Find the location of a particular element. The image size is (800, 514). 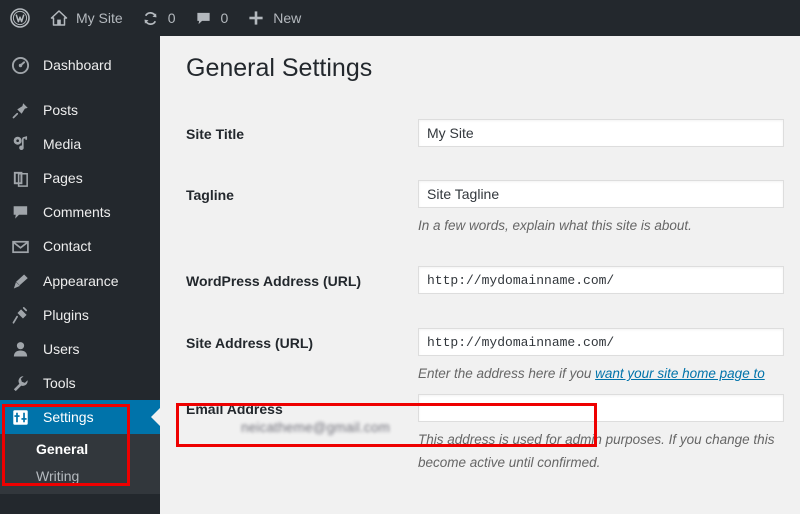

pages-icon is located at coordinates (22, 178).